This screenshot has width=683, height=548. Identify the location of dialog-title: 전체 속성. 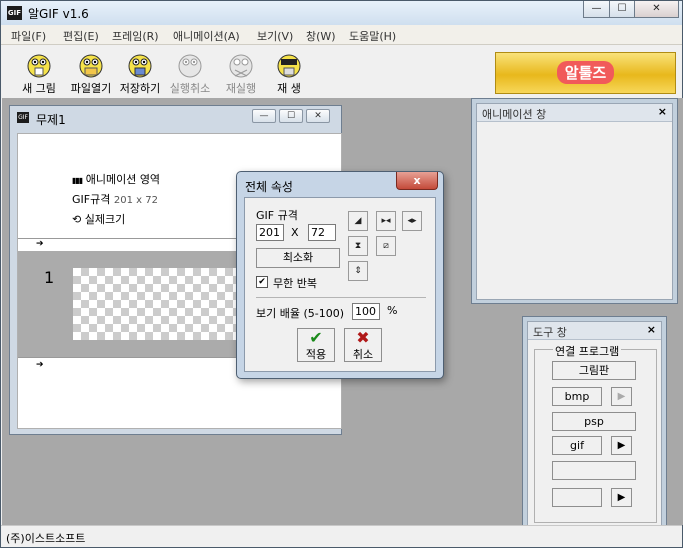
(269, 187).